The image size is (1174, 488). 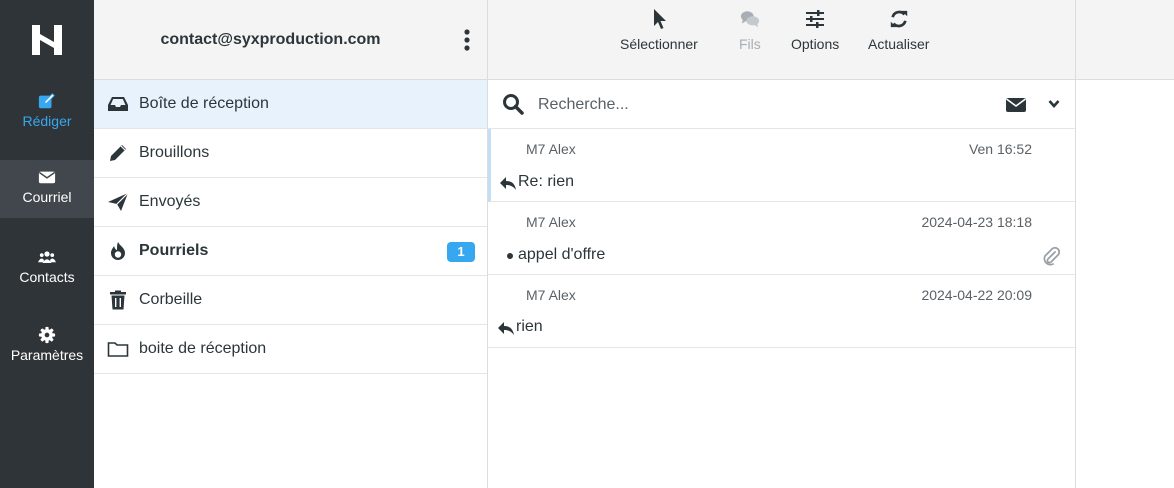 I want to click on message-subject: Re: rien, so click(x=546, y=181).